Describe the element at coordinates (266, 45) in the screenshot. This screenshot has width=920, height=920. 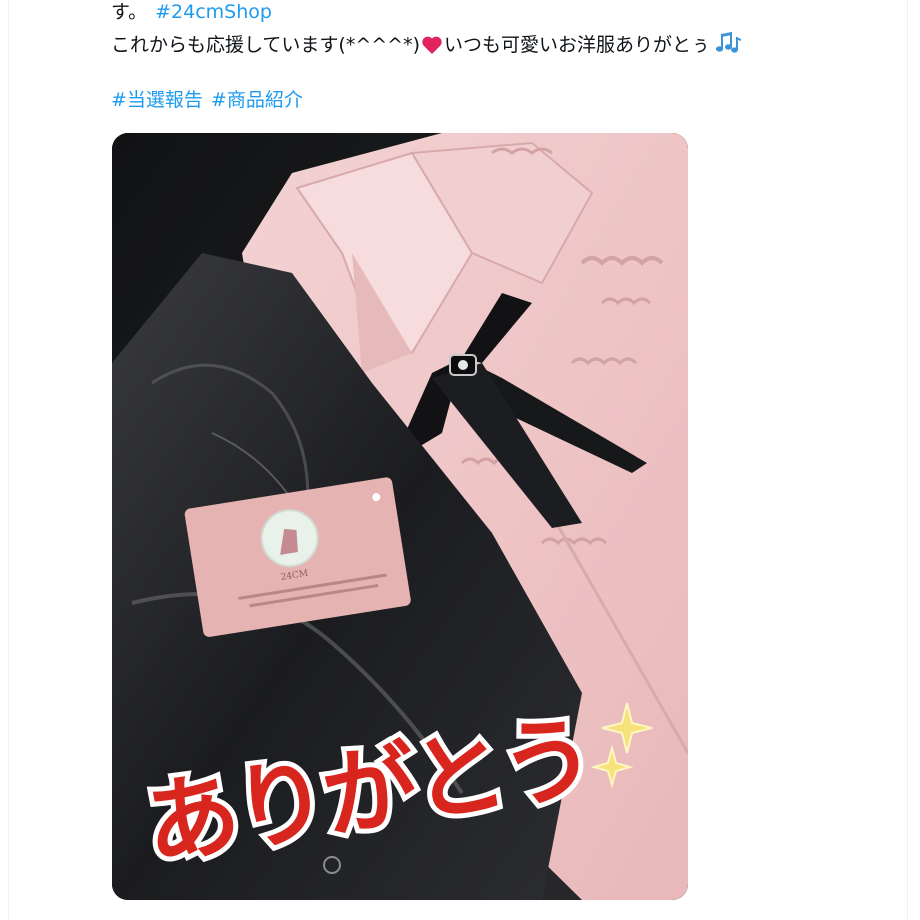
I see `tweet-text-segment: これからも応援しています(*^^^*)` at that location.